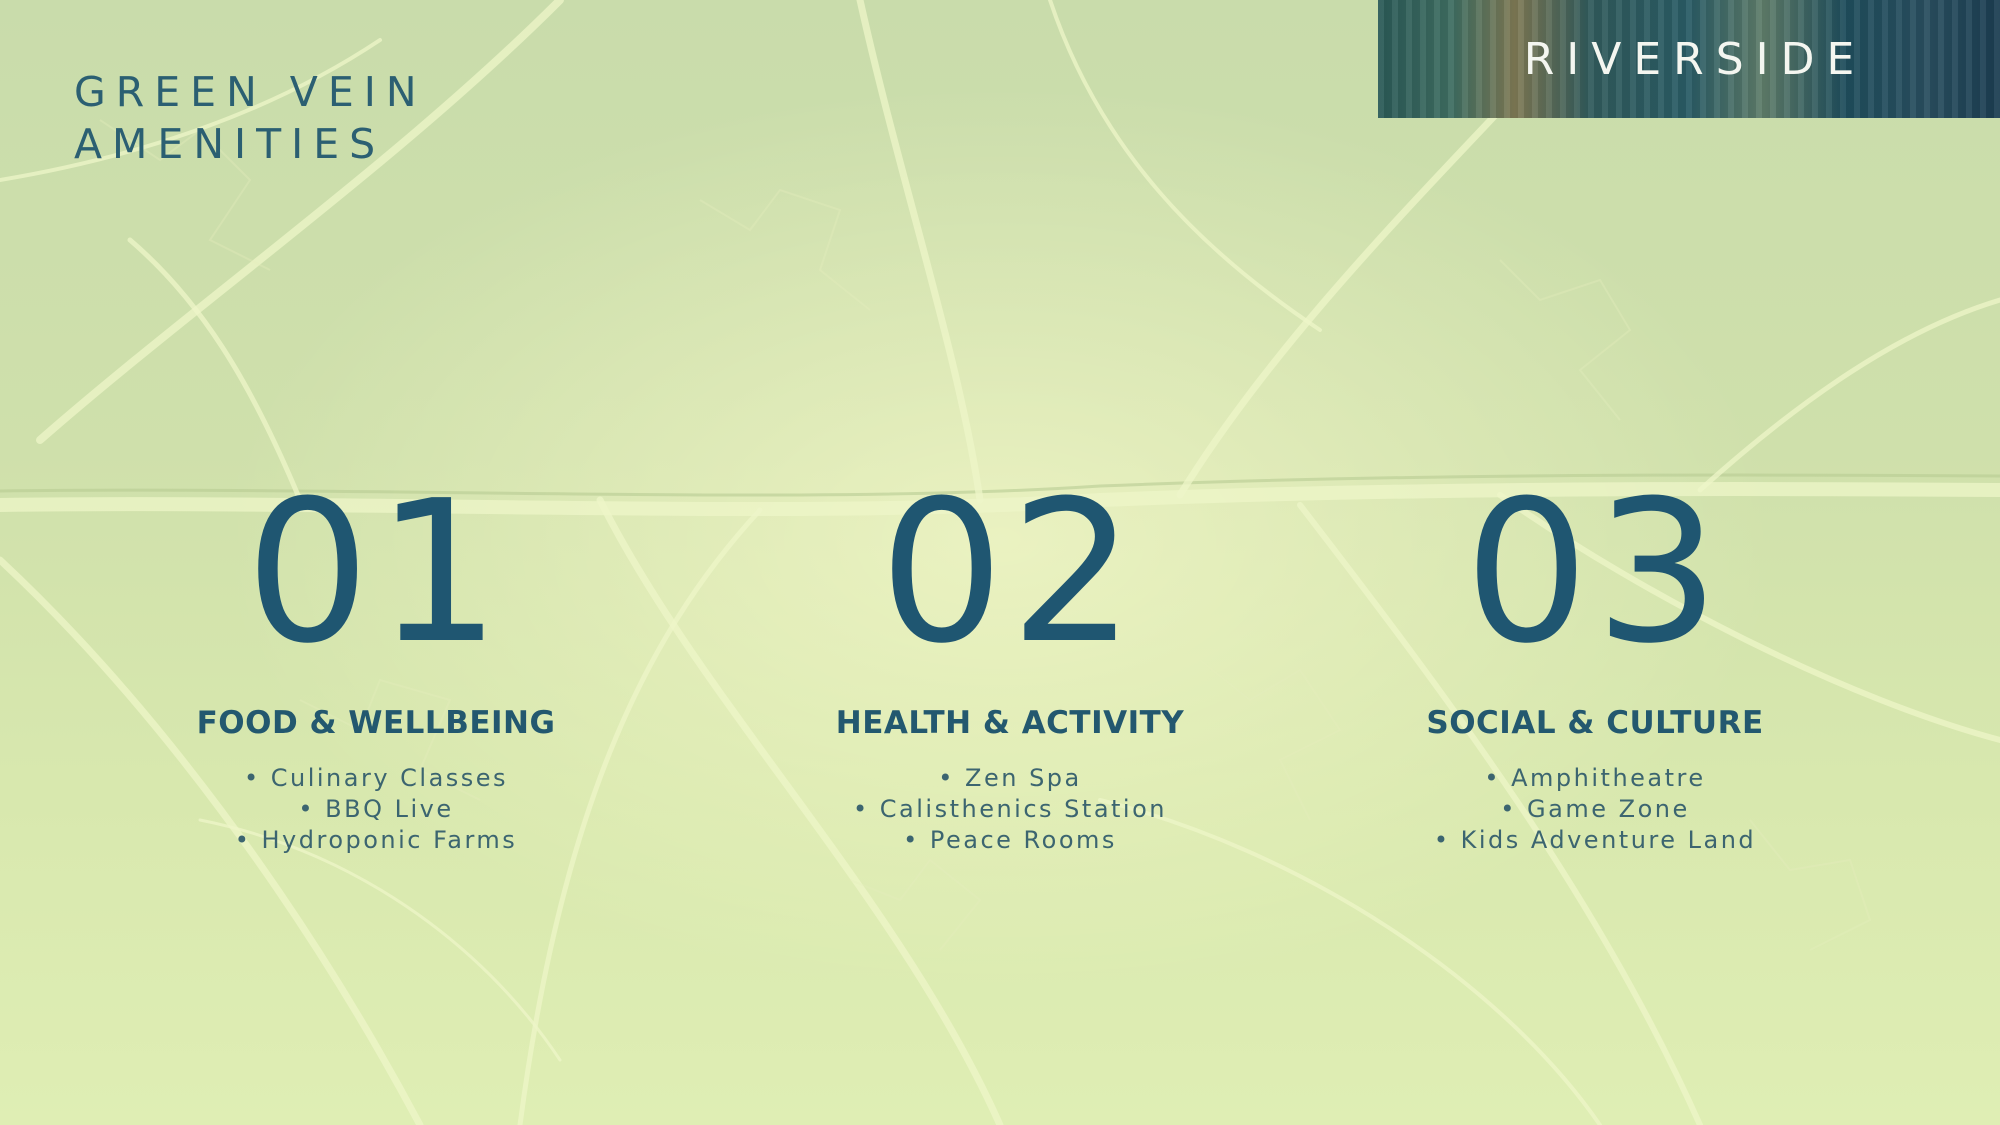  I want to click on column-number: 03, so click(1595, 573).